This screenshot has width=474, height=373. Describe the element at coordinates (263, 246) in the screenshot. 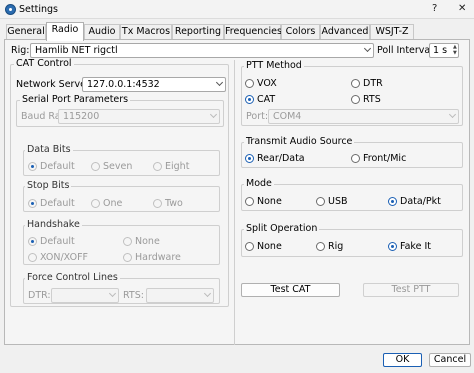

I see `split-none-radio: None` at that location.